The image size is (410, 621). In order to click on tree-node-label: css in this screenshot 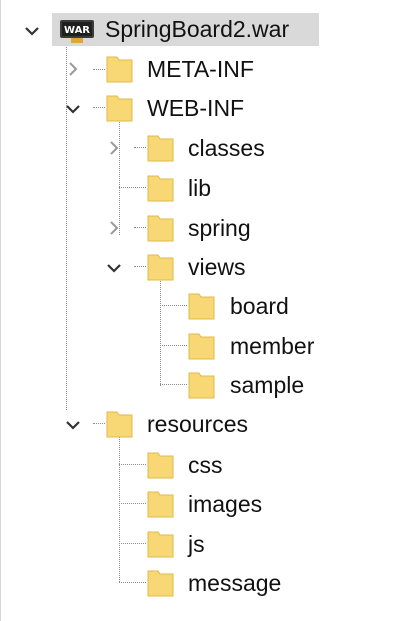, I will do `click(205, 465)`.